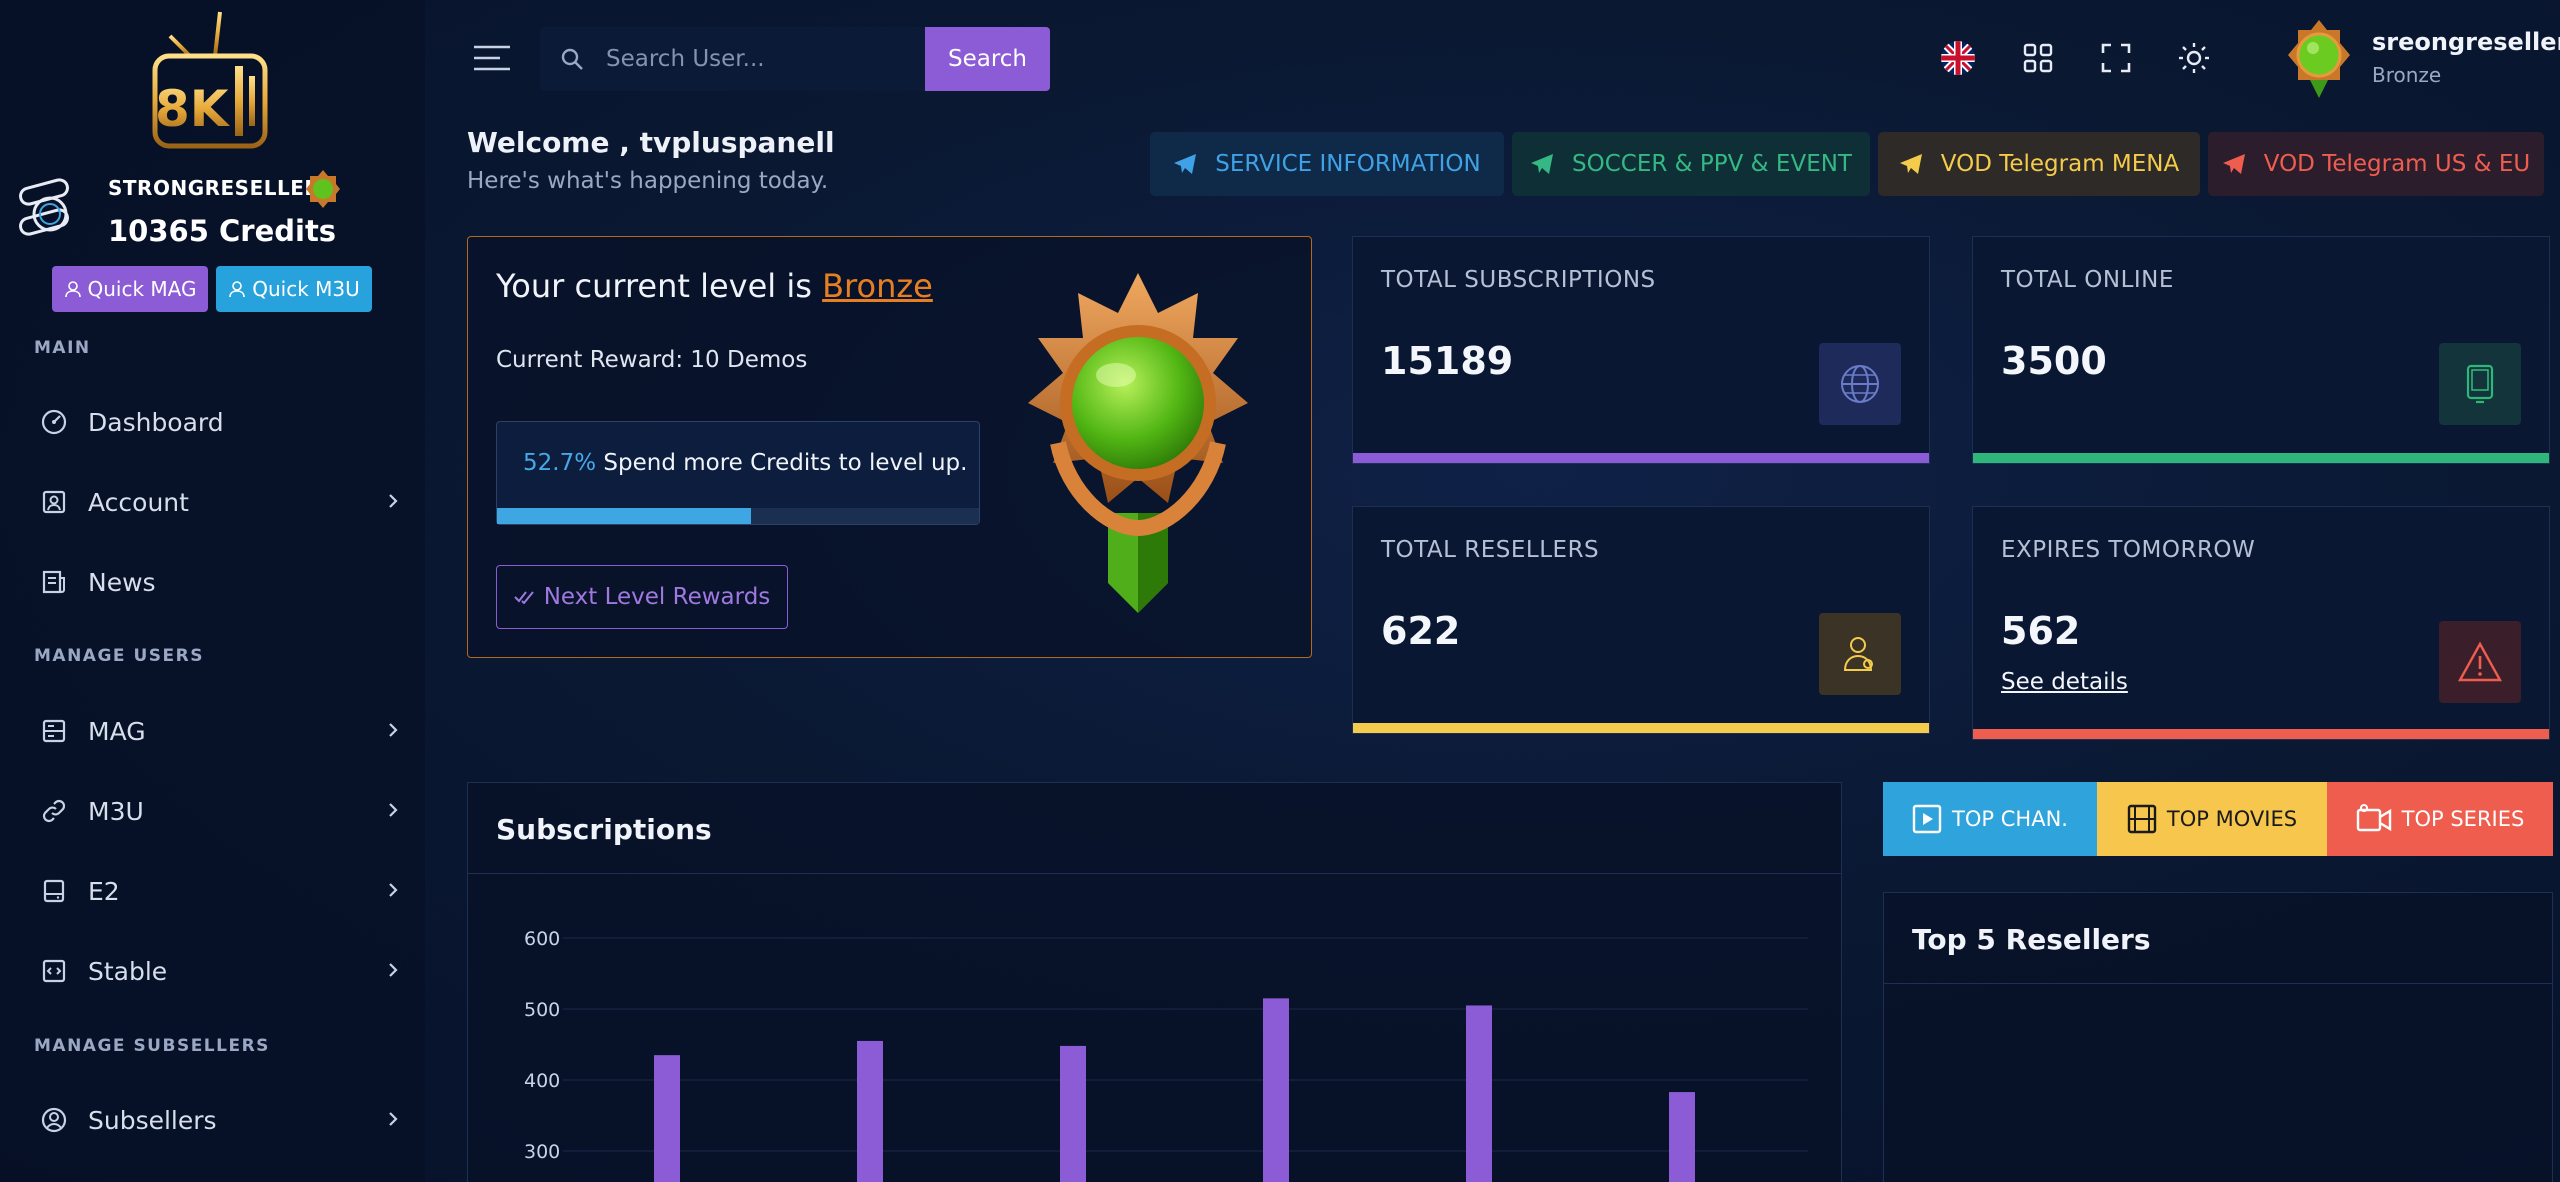 This screenshot has height=1182, width=2560. I want to click on quick-mag-button: Quick MAG, so click(130, 289).